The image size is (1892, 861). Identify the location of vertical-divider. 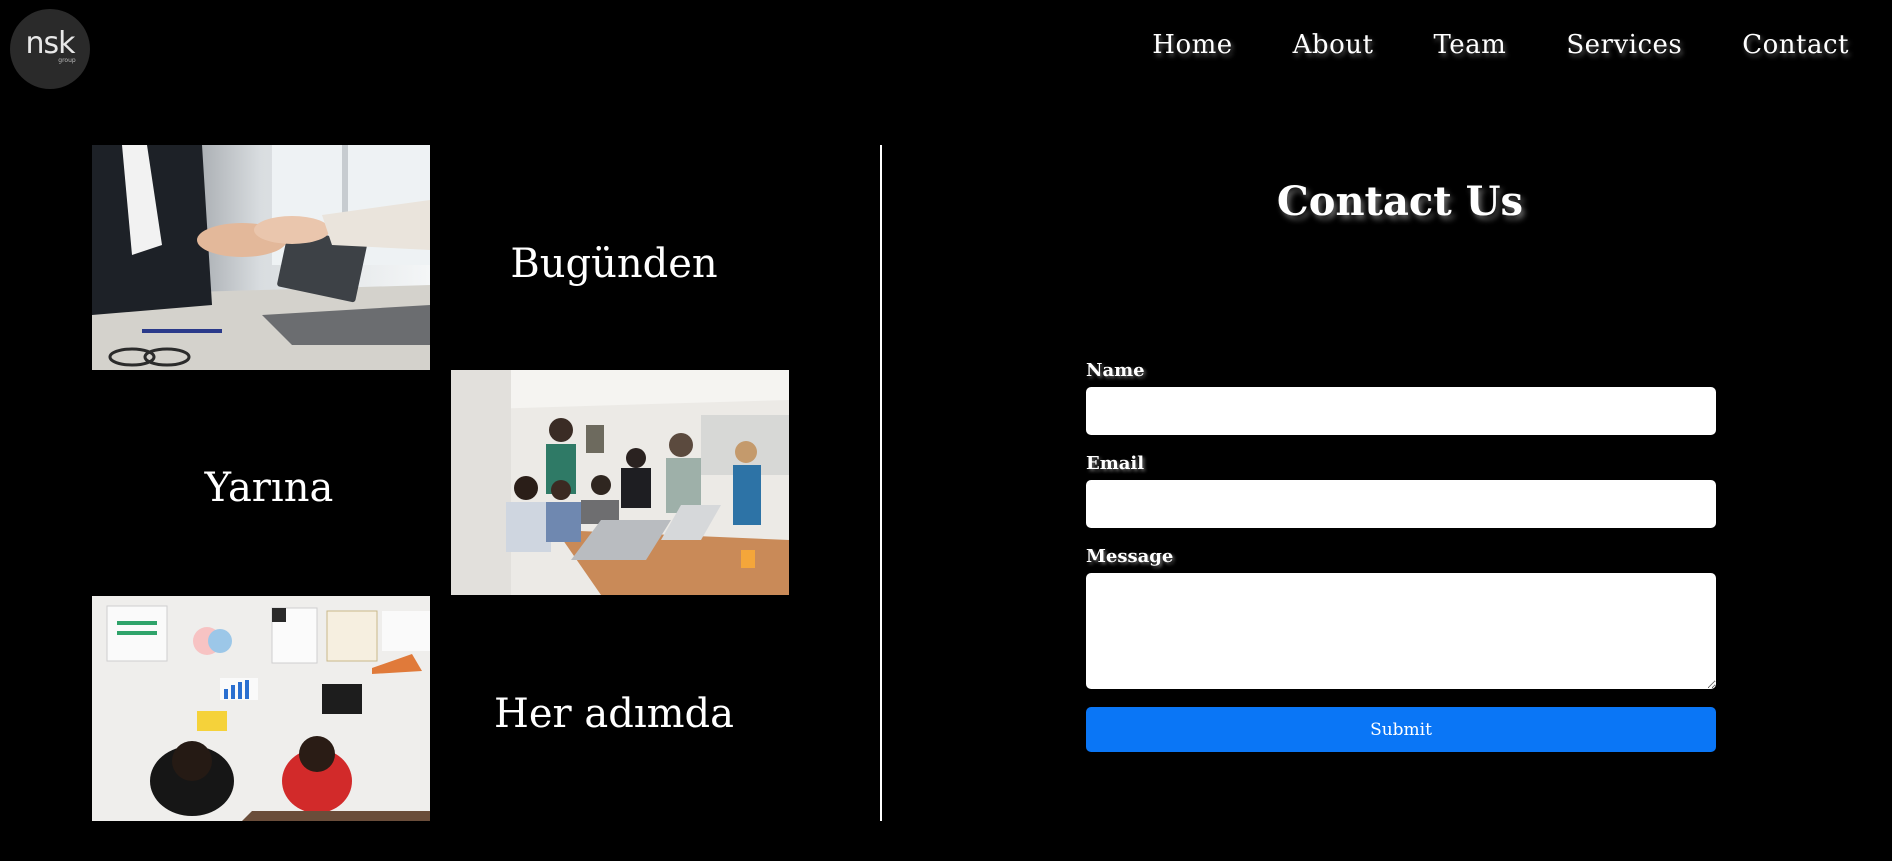
(881, 483).